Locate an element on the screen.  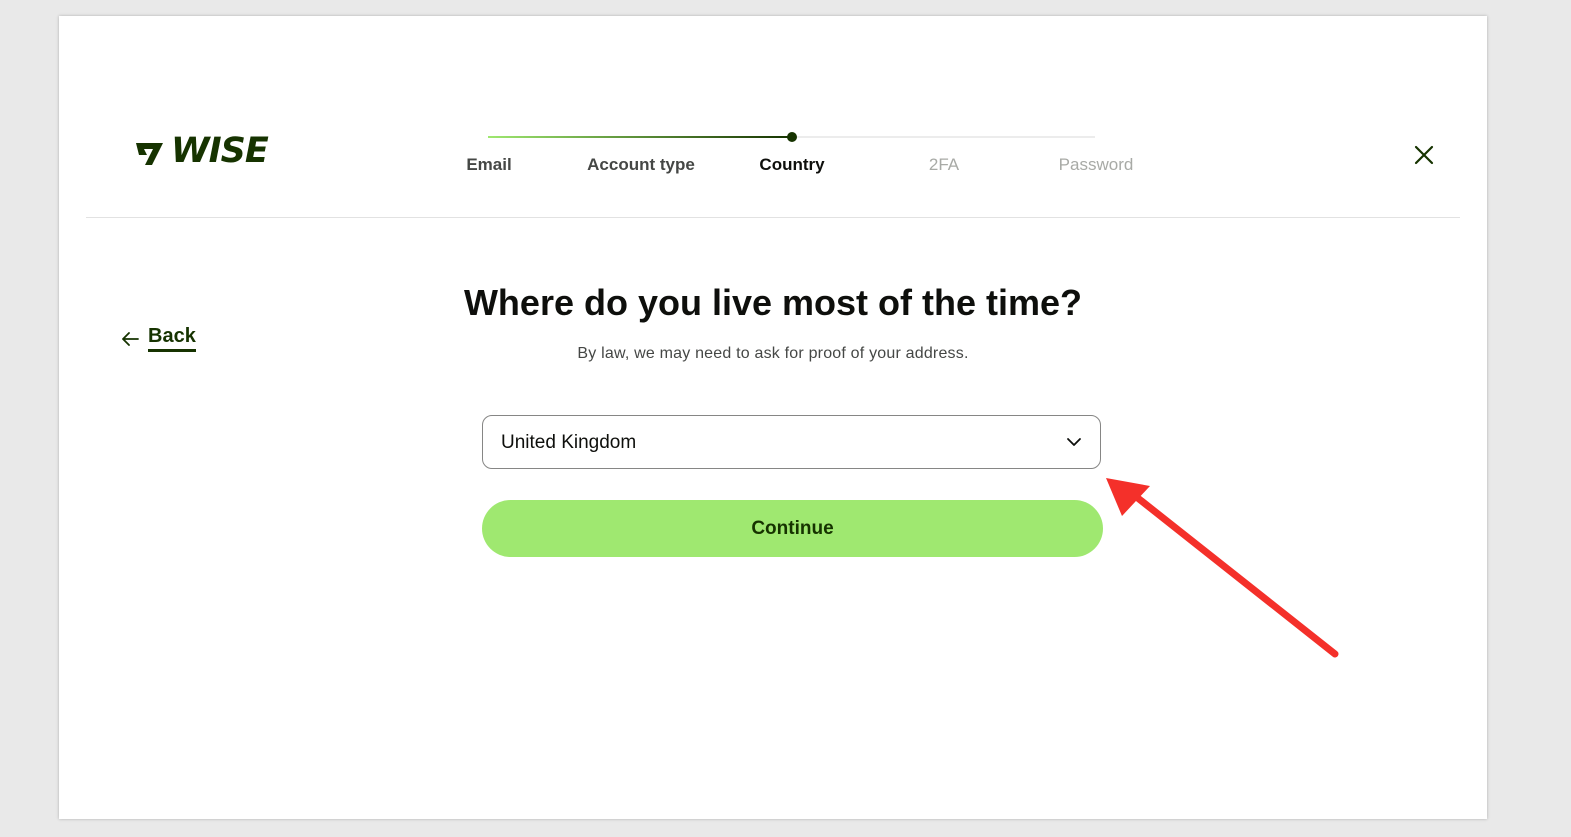
continue-button: Continue is located at coordinates (792, 528).